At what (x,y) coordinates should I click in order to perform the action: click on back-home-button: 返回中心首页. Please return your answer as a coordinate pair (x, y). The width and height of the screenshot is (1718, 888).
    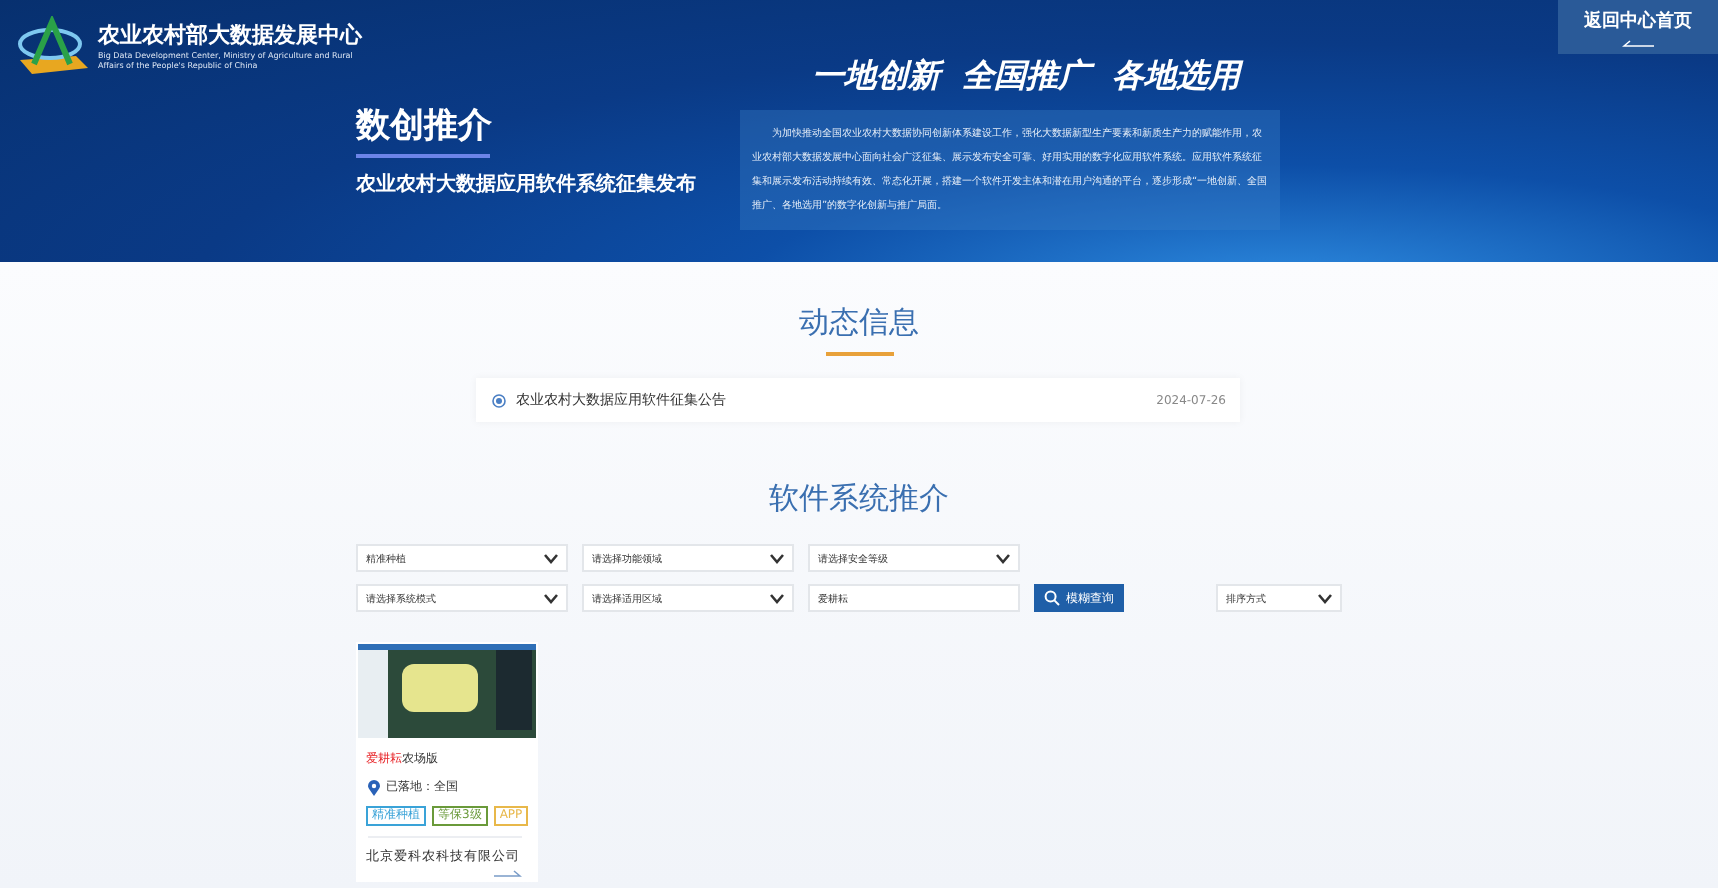
    Looking at the image, I should click on (1638, 27).